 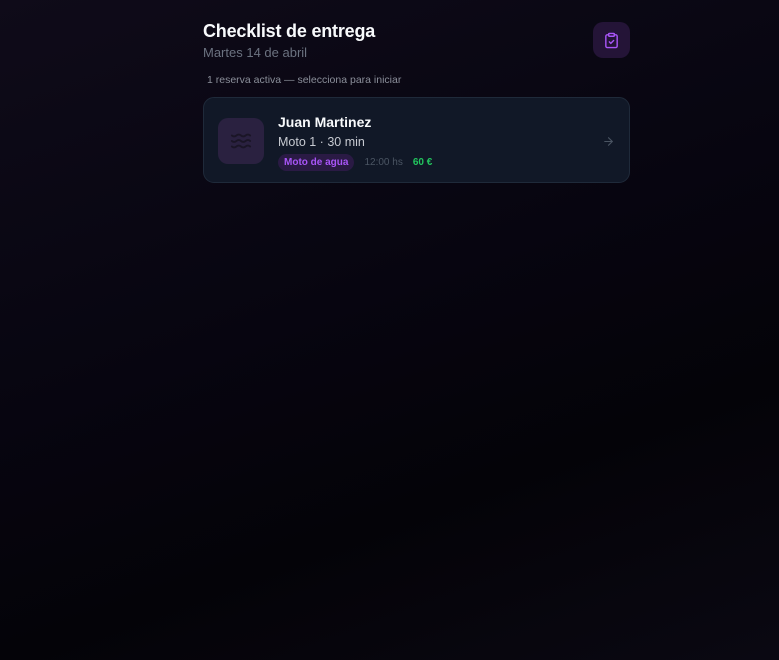 What do you see at coordinates (255, 52) in the screenshot?
I see `page-date: Martes 14 de abril` at bounding box center [255, 52].